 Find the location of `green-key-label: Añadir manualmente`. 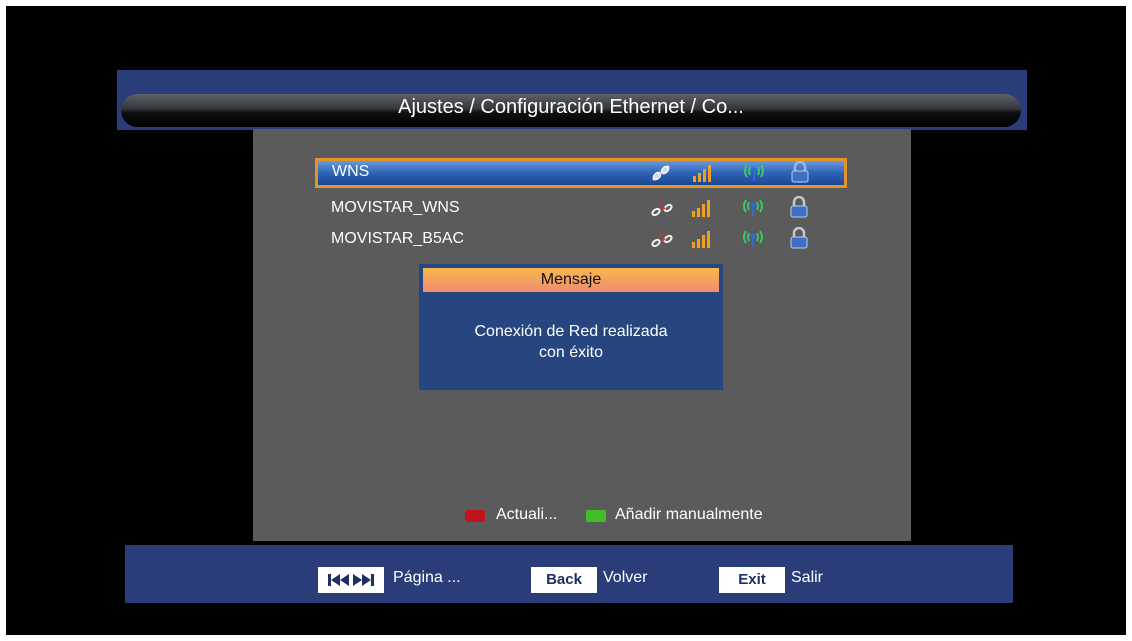

green-key-label: Añadir manualmente is located at coordinates (689, 515).